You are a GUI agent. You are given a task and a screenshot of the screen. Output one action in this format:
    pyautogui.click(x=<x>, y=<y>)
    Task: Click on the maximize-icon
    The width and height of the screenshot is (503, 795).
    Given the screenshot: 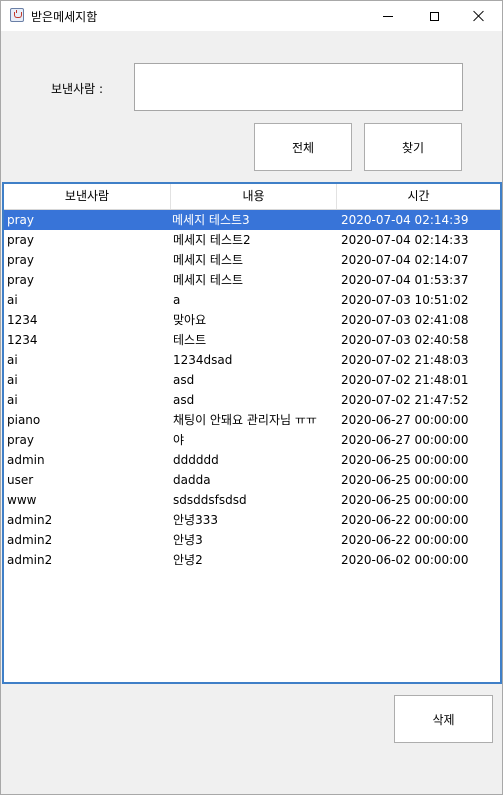 What is the action you would take?
    pyautogui.click(x=434, y=16)
    